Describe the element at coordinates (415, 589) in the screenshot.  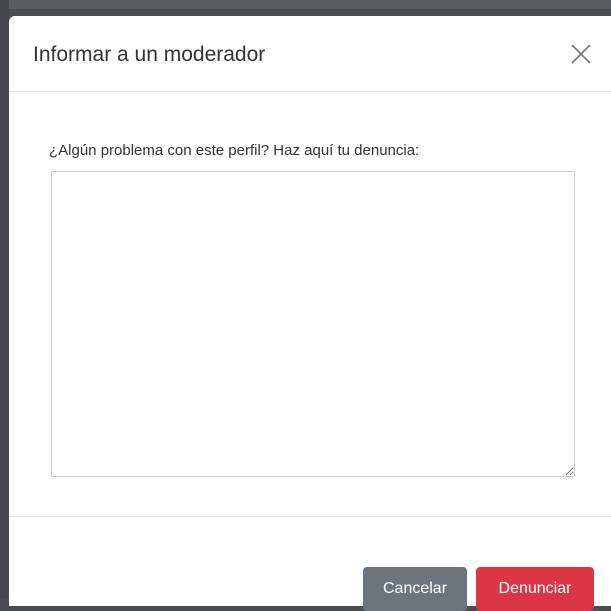
I see `cancel-button: Cancelar` at that location.